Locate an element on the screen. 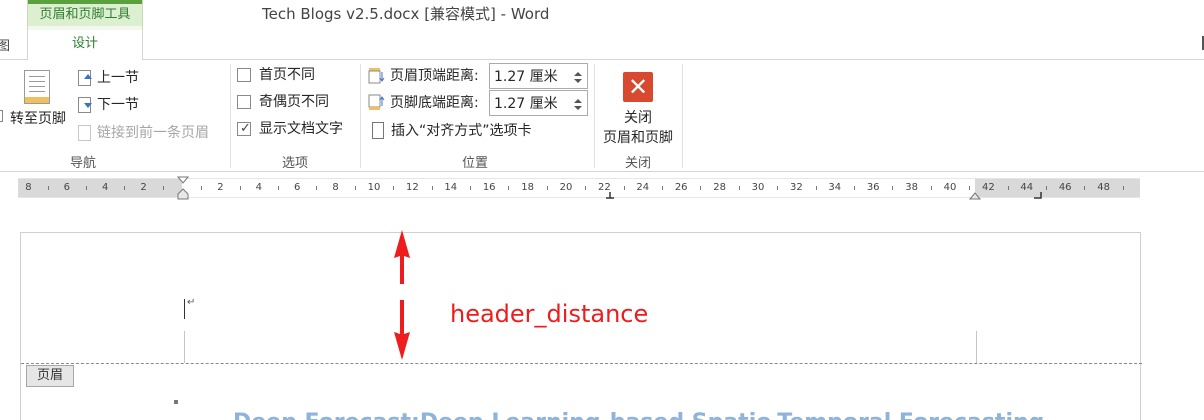 Image resolution: width=1204 pixels, height=420 pixels. show-document-text-checkbox: ✓ is located at coordinates (244, 128).